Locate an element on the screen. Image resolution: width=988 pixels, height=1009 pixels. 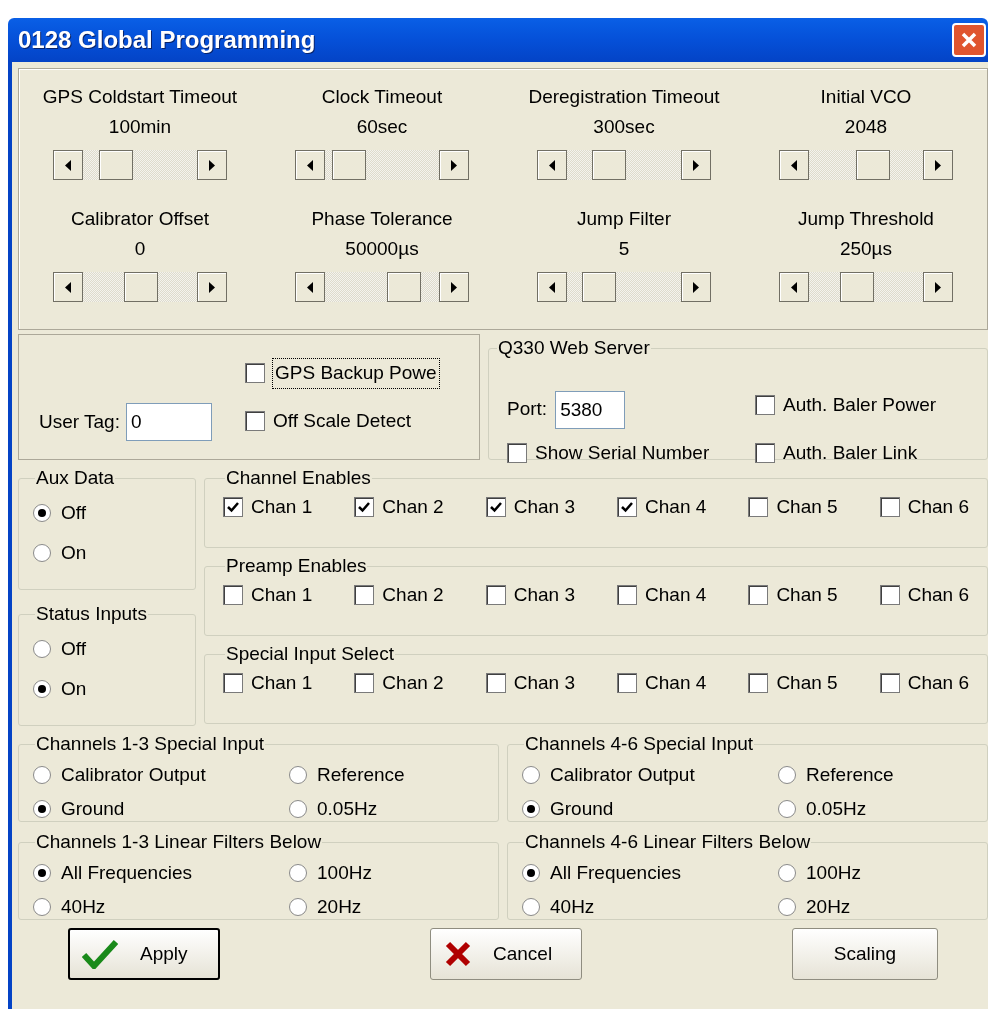
checkbox-label: Chan 4 is located at coordinates (676, 682).